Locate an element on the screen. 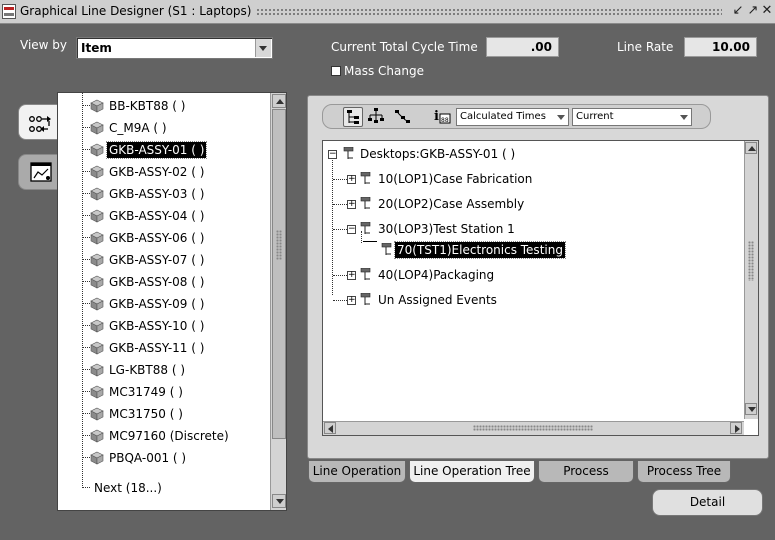 The height and width of the screenshot is (540, 775). tree-item: GKB-ASSY-11 ( ) is located at coordinates (144, 347).